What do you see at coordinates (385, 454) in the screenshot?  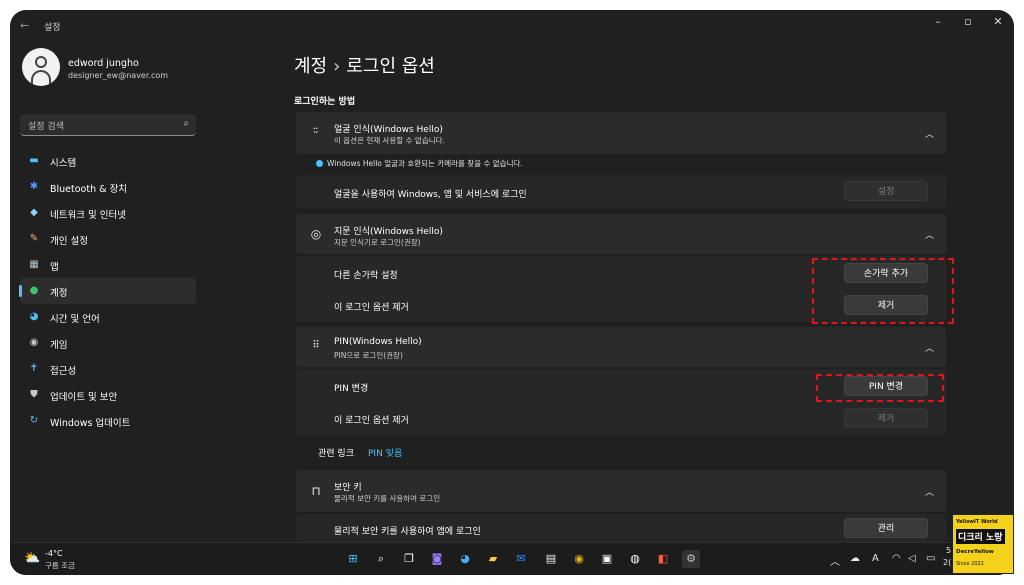 I see `forgot-pin-link: PIN 잊음` at bounding box center [385, 454].